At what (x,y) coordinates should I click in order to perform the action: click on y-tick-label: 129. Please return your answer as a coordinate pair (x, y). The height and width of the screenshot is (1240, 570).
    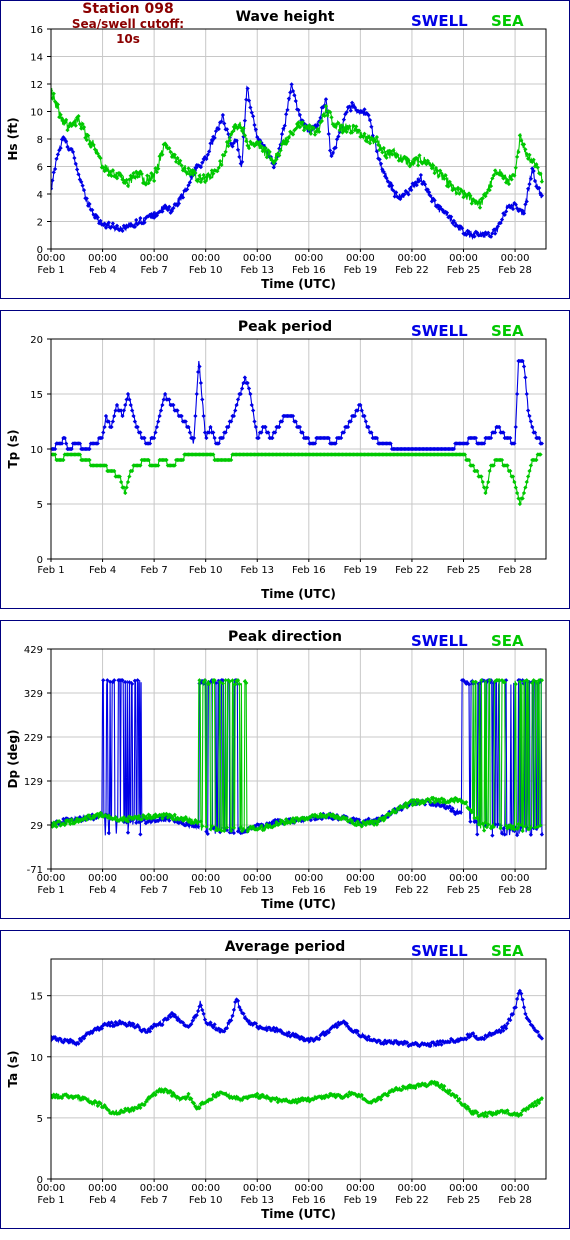
    Looking at the image, I should click on (33, 782).